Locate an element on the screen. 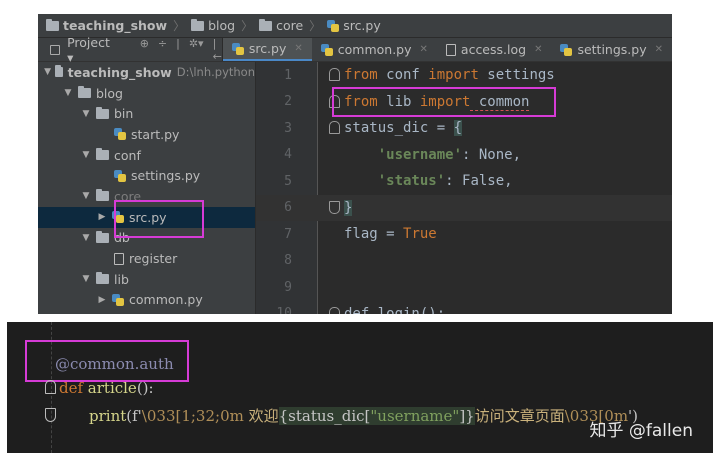  code-line-3: 3 status_dic = { is located at coordinates (464, 128).